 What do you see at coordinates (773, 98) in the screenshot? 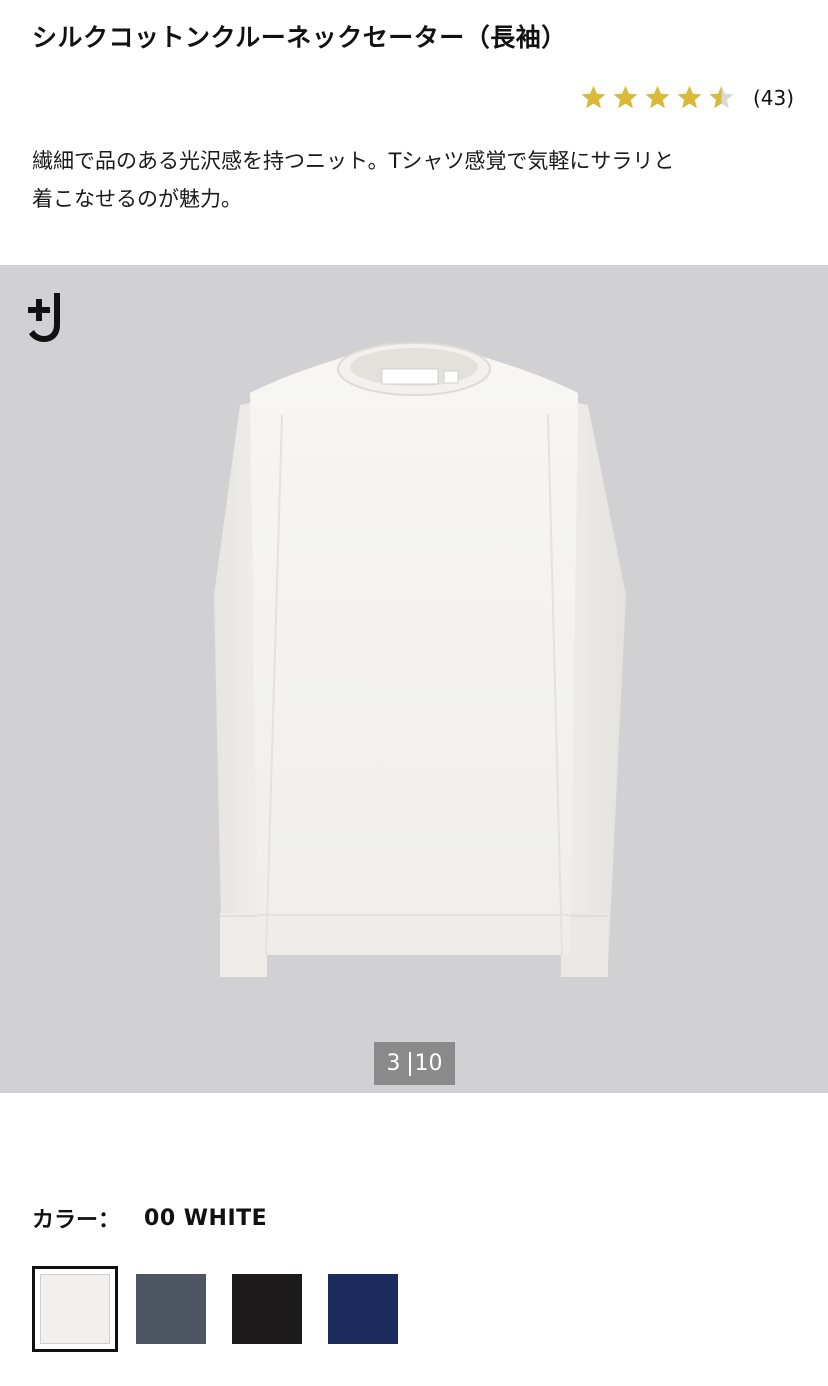
I see `review-count: (43)` at bounding box center [773, 98].